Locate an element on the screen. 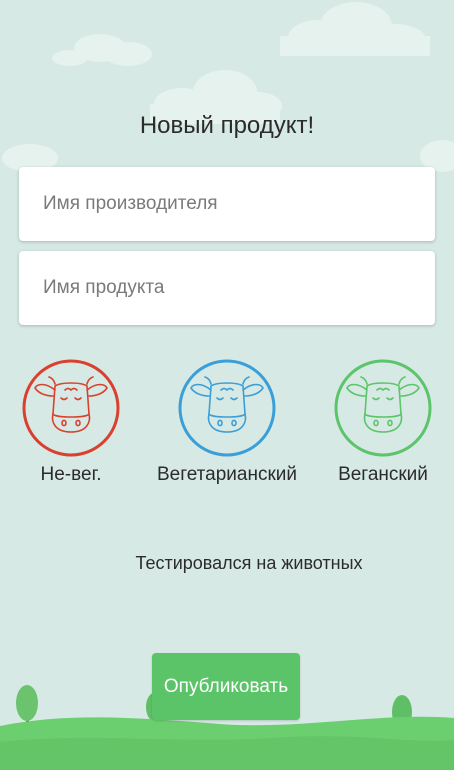 The width and height of the screenshot is (454, 770). diet-option-vegan: Веганский is located at coordinates (373, 424).